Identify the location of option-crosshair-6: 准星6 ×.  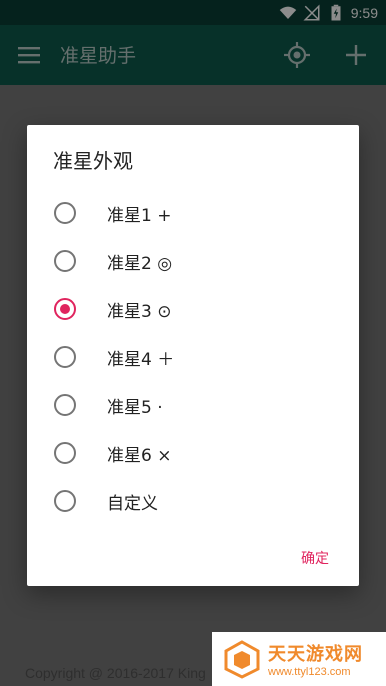
(193, 453).